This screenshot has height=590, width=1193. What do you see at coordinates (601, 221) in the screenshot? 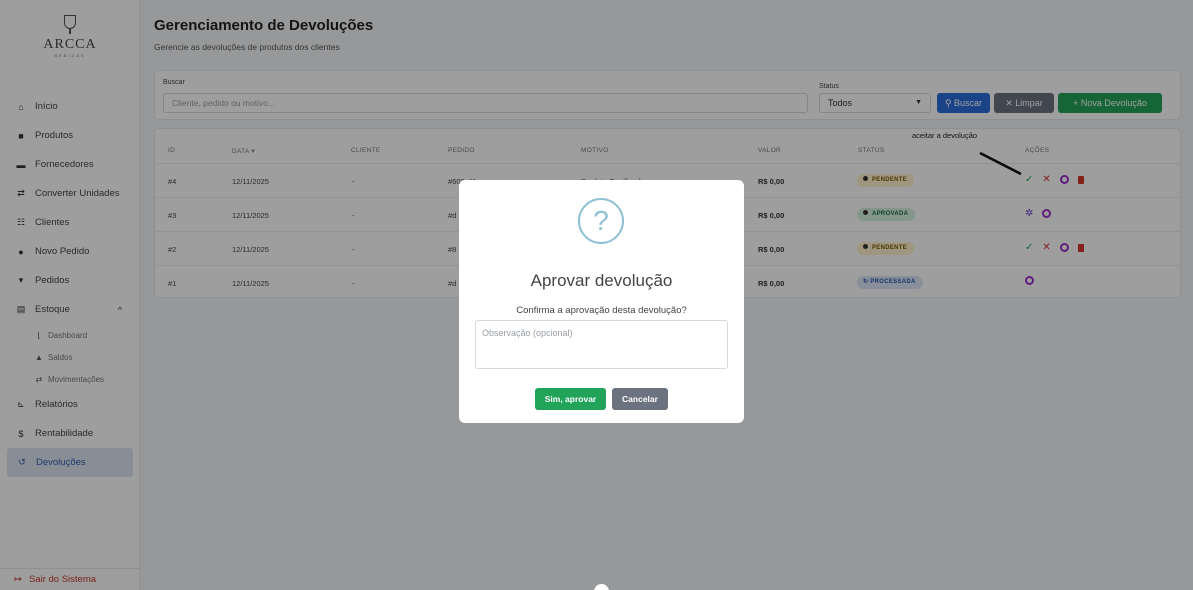
I see `question-icon: ?` at bounding box center [601, 221].